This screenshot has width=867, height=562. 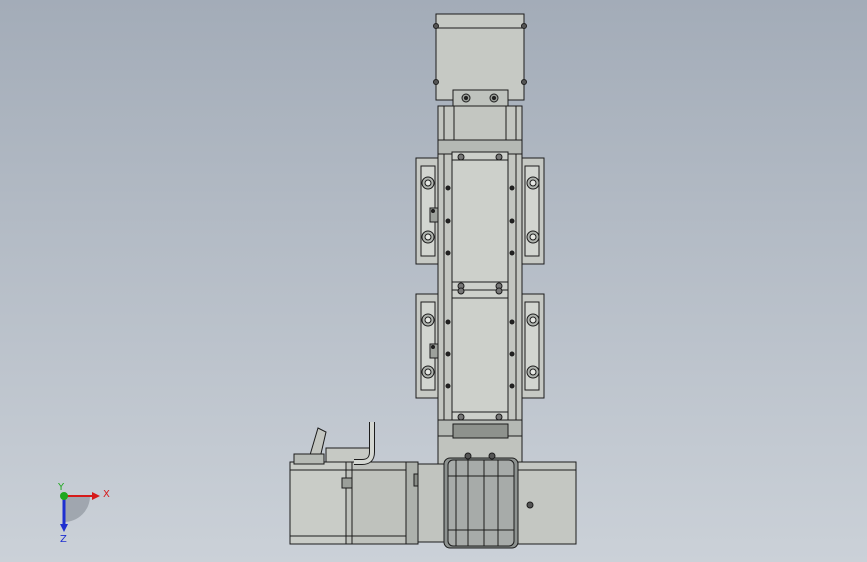 I want to click on servo-motor, so click(x=356, y=503).